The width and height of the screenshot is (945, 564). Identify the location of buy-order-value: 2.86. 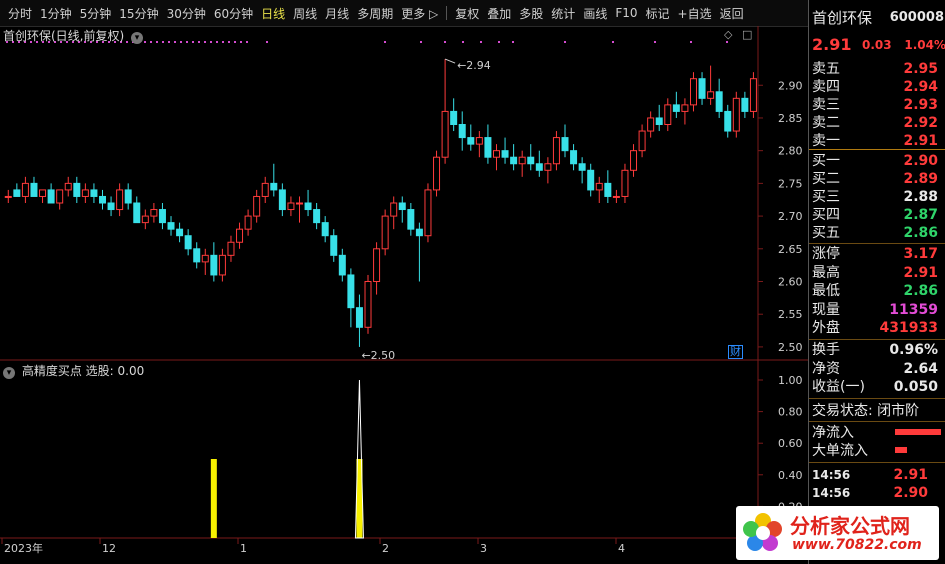
(920, 233).